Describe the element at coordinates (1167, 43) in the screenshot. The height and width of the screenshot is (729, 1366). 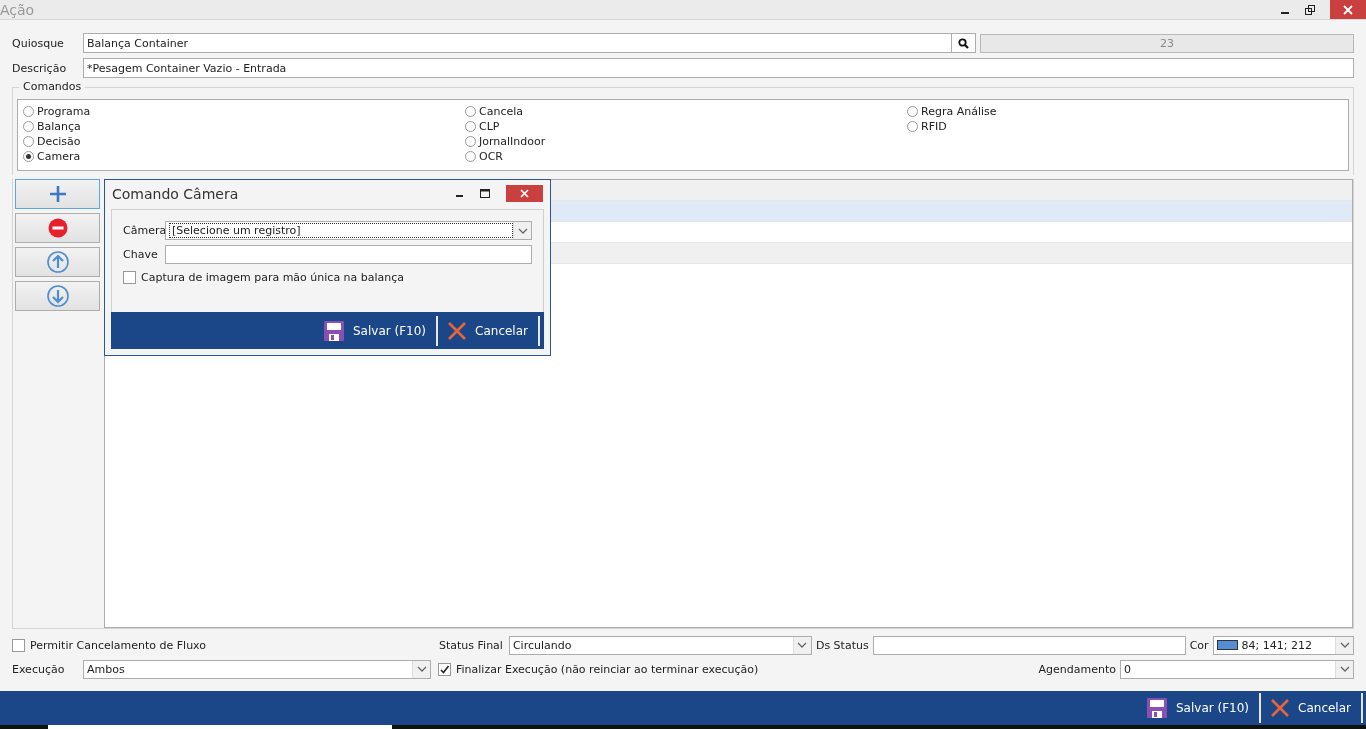
I see `code-field: 23` at that location.